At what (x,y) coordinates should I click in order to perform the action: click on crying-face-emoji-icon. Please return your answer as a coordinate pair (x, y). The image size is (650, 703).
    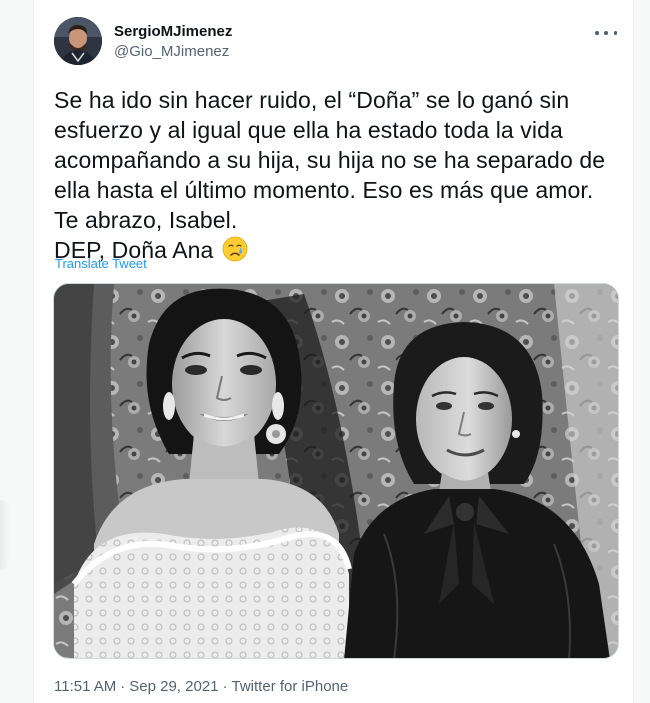
    Looking at the image, I should click on (235, 252).